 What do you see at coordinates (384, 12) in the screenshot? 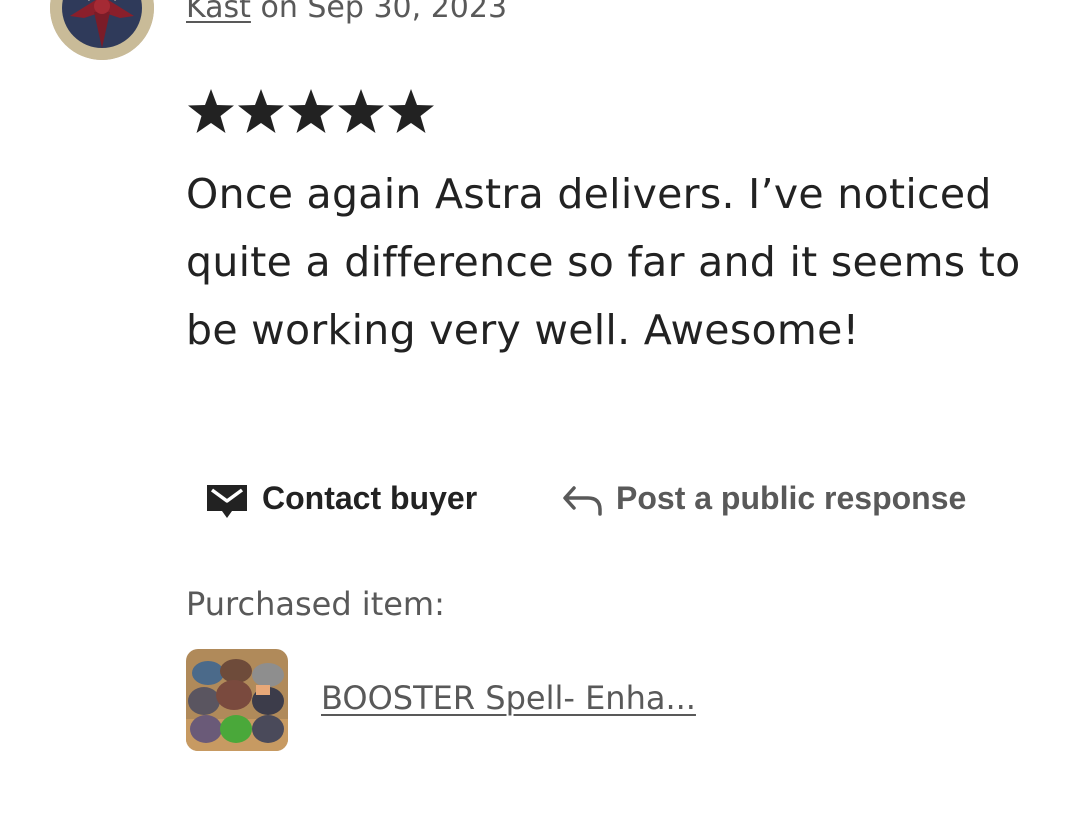
I see `review-date: on Sep 30, 2023` at bounding box center [384, 12].